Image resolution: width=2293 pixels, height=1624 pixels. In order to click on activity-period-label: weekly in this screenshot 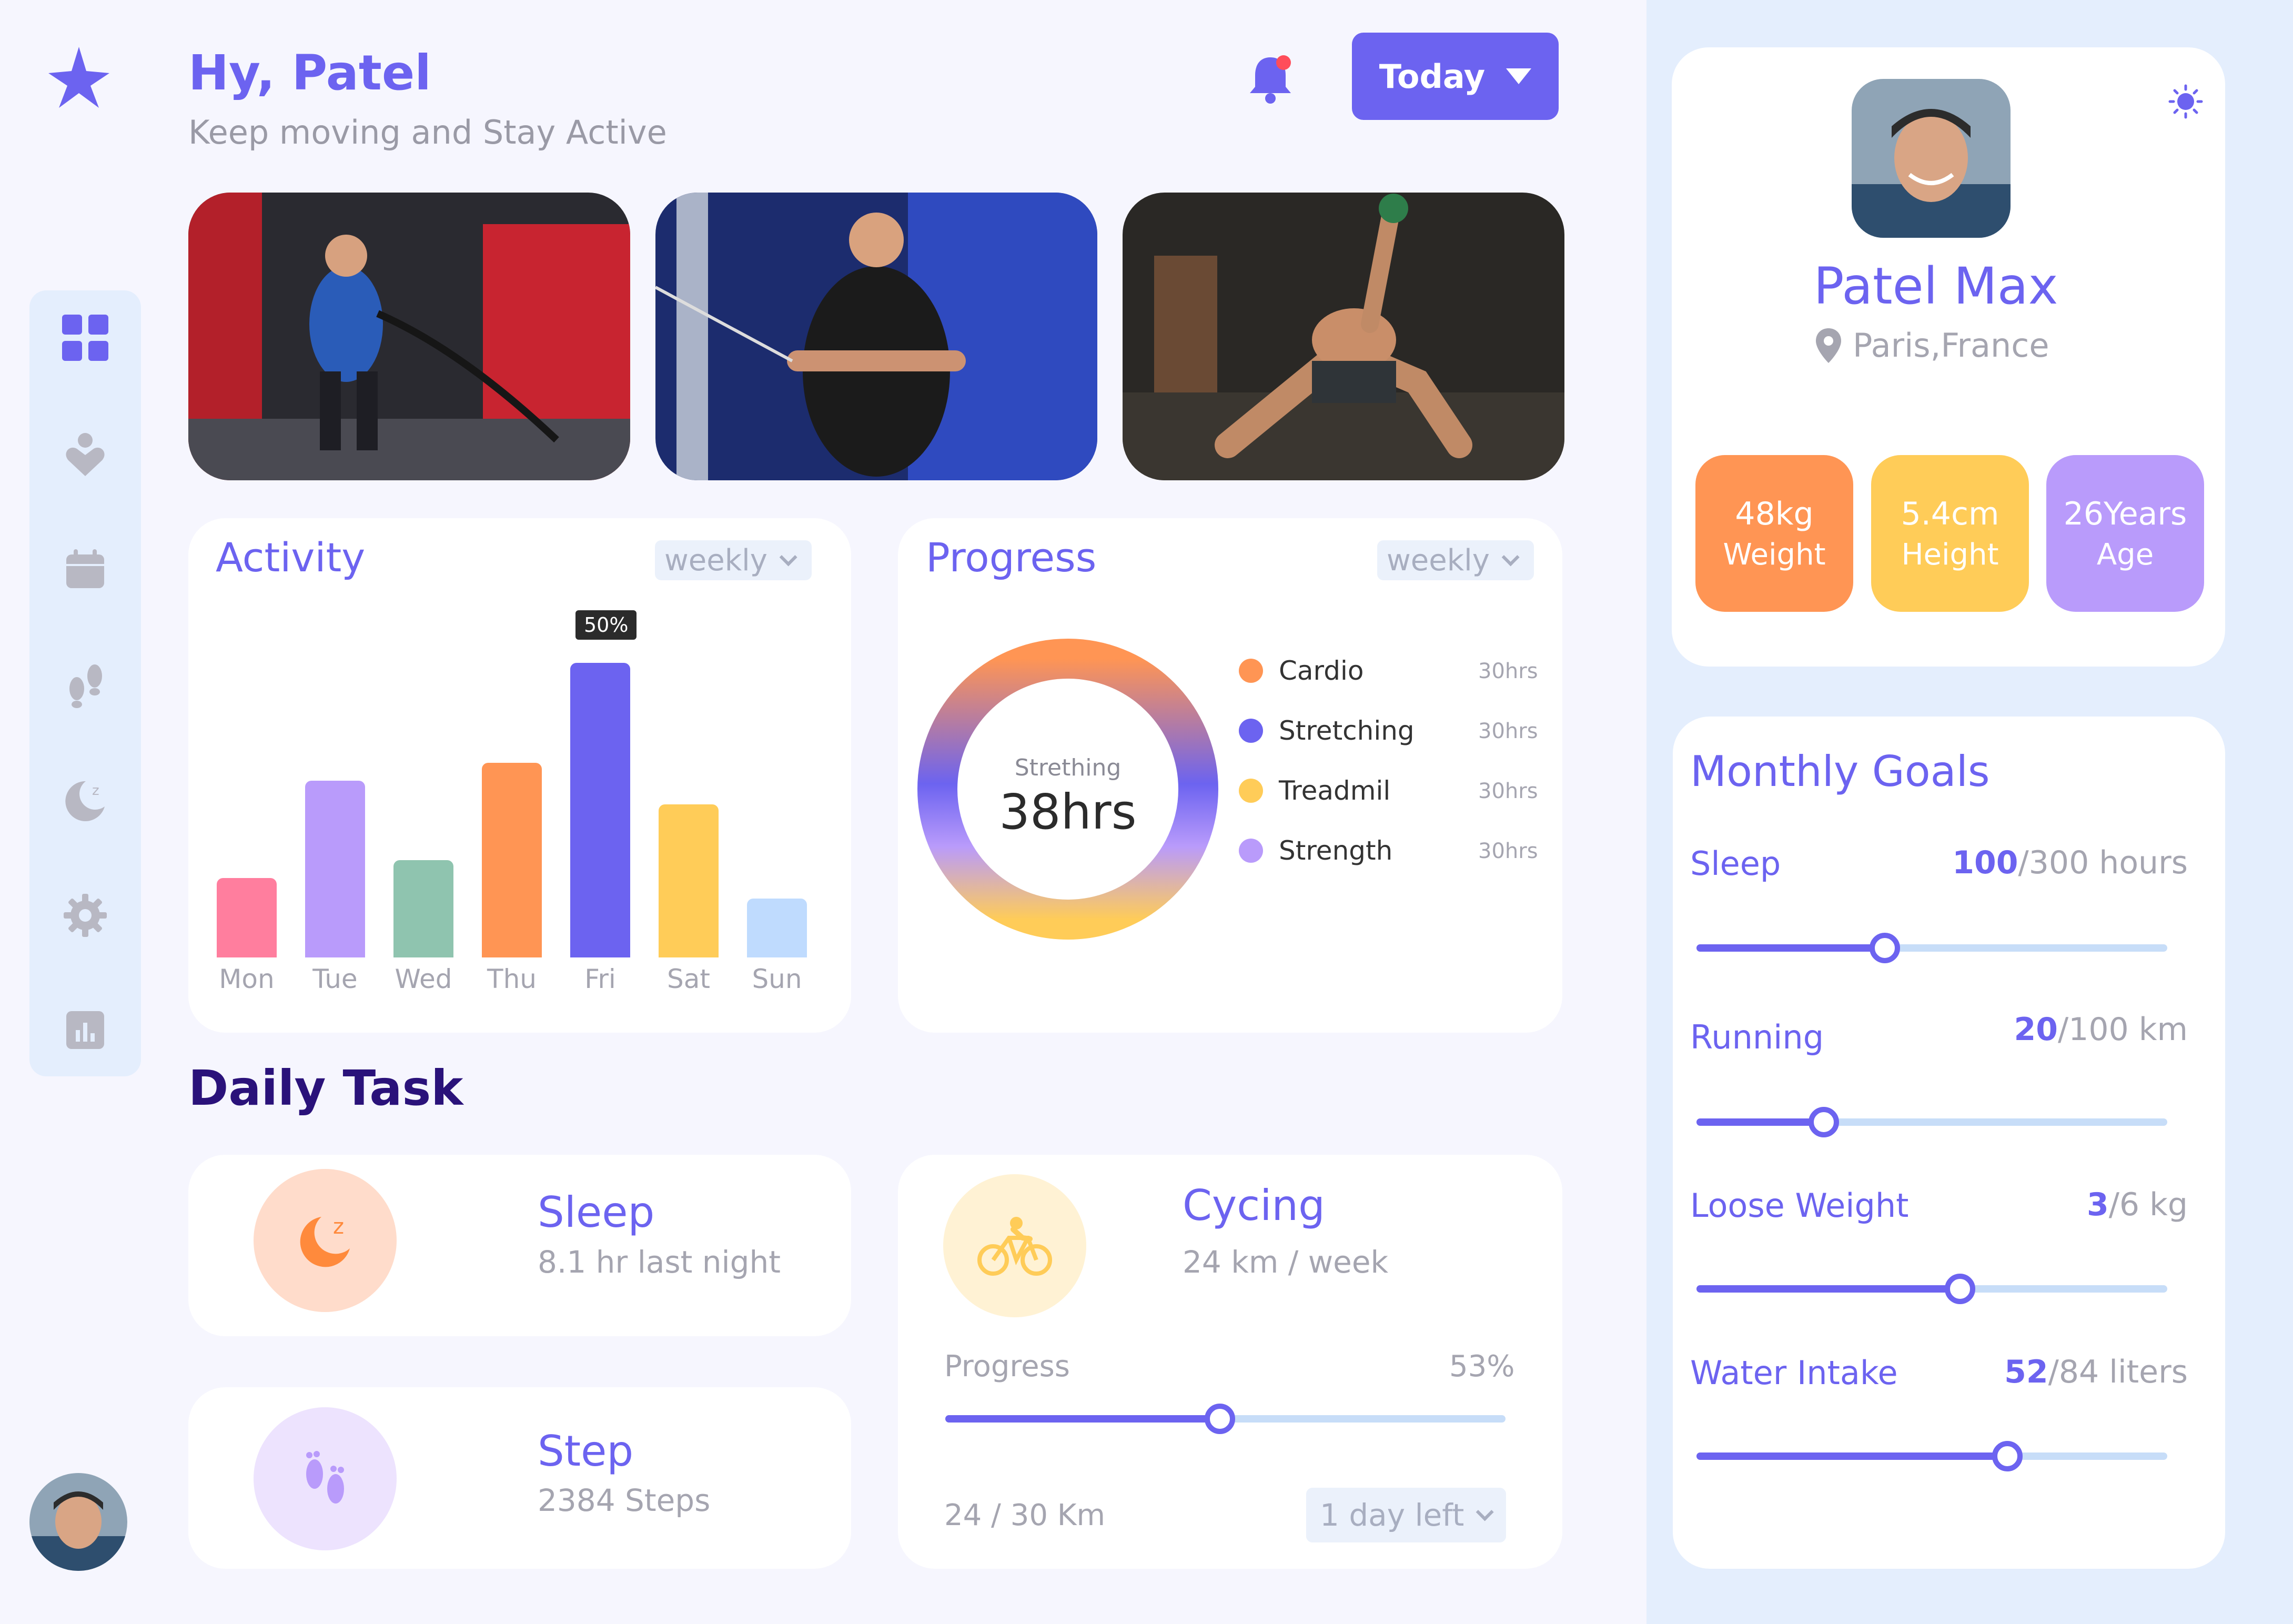, I will do `click(715, 560)`.